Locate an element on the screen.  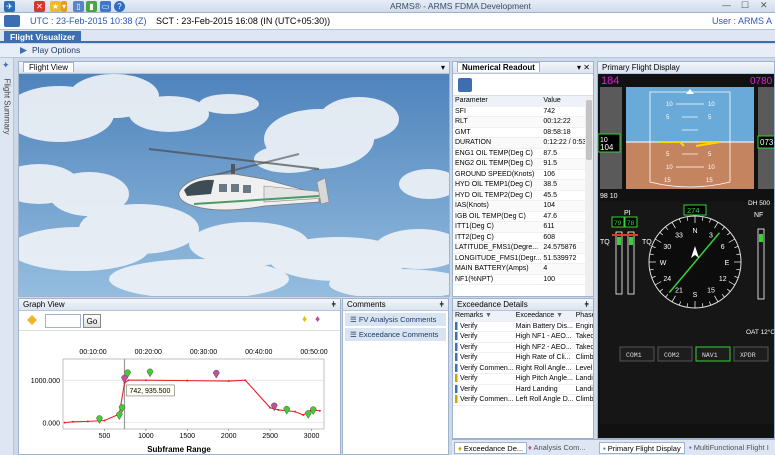
lower-left-readout: 98 10 is located at coordinates (609, 196).